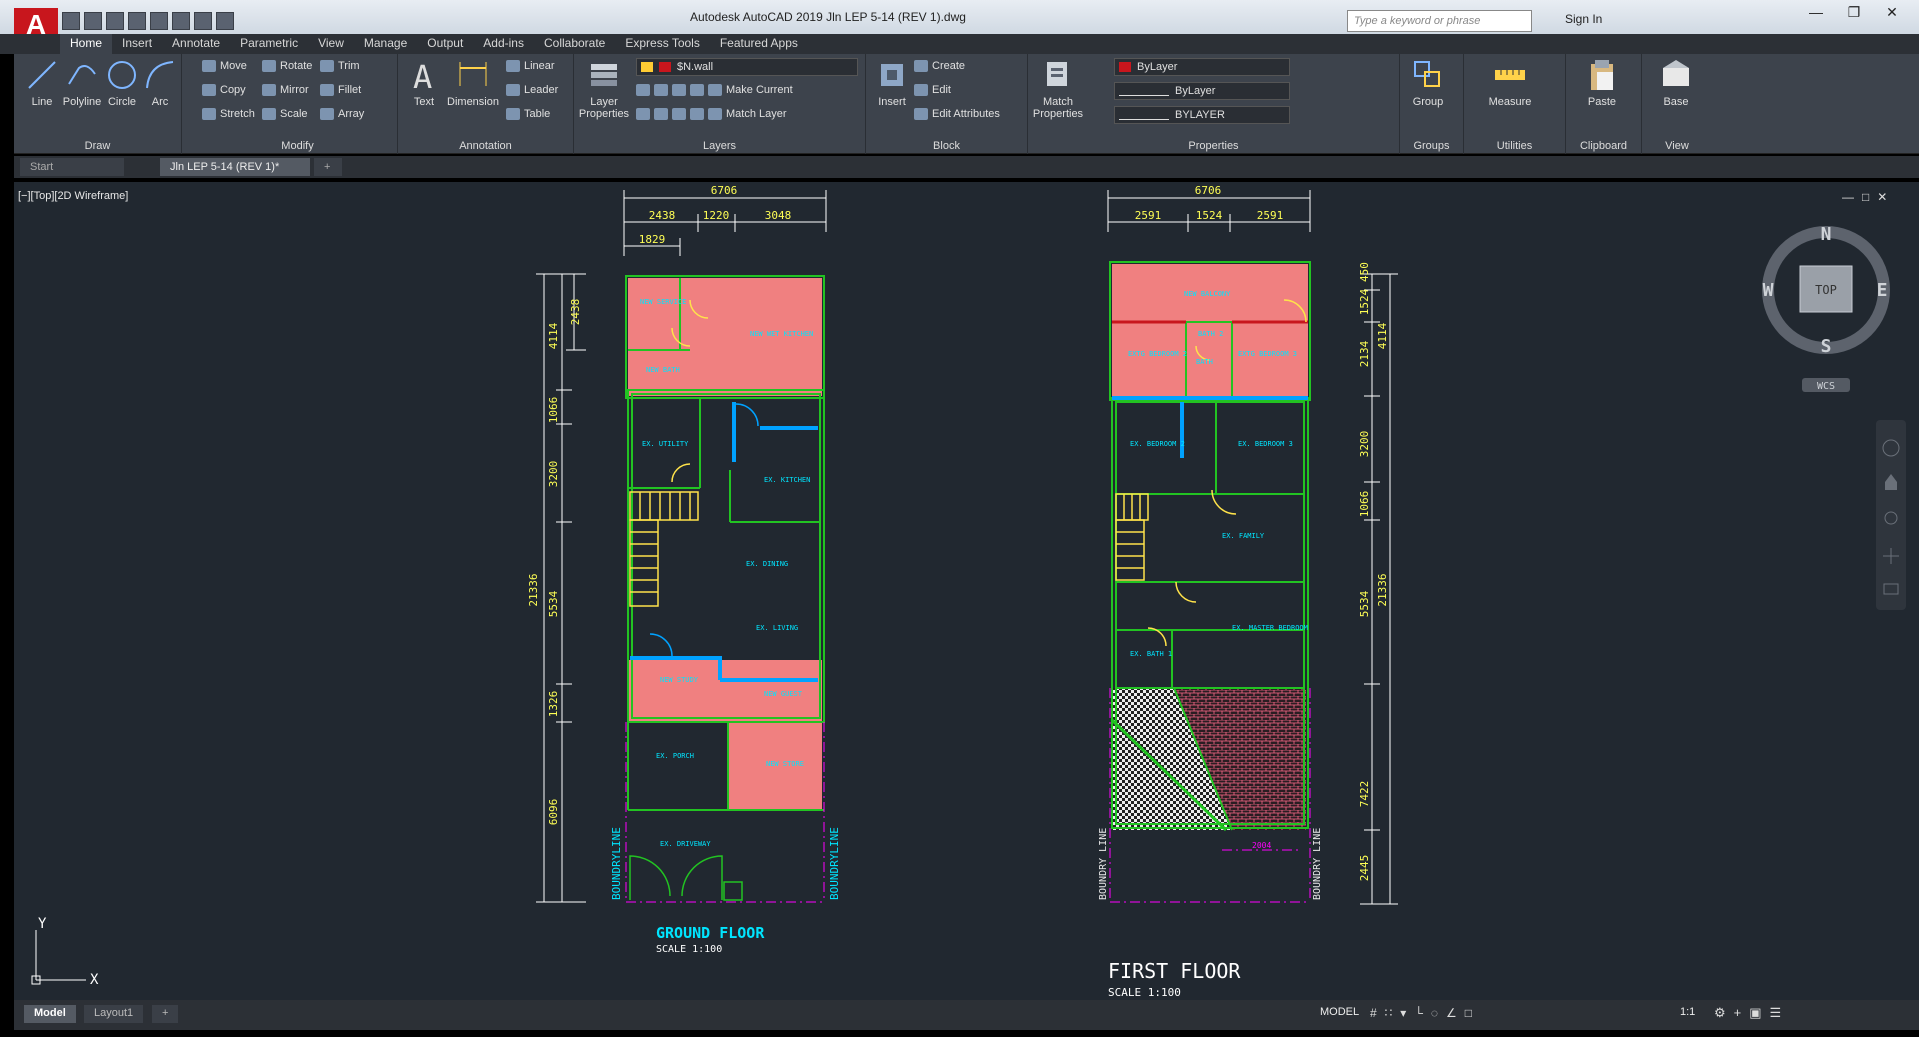 The image size is (1919, 1037). I want to click on color-dropdown: ByLayer, so click(1202, 67).